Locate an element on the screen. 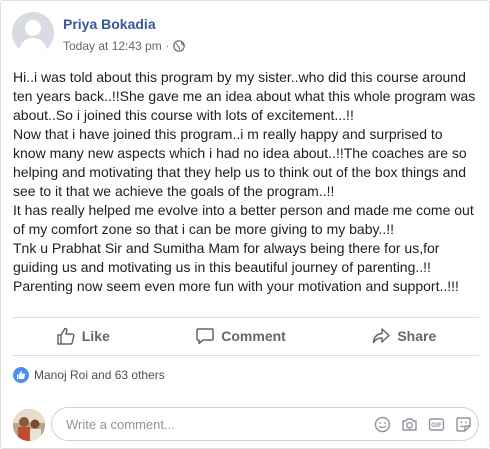 This screenshot has height=449, width=490. comment-icon is located at coordinates (205, 336).